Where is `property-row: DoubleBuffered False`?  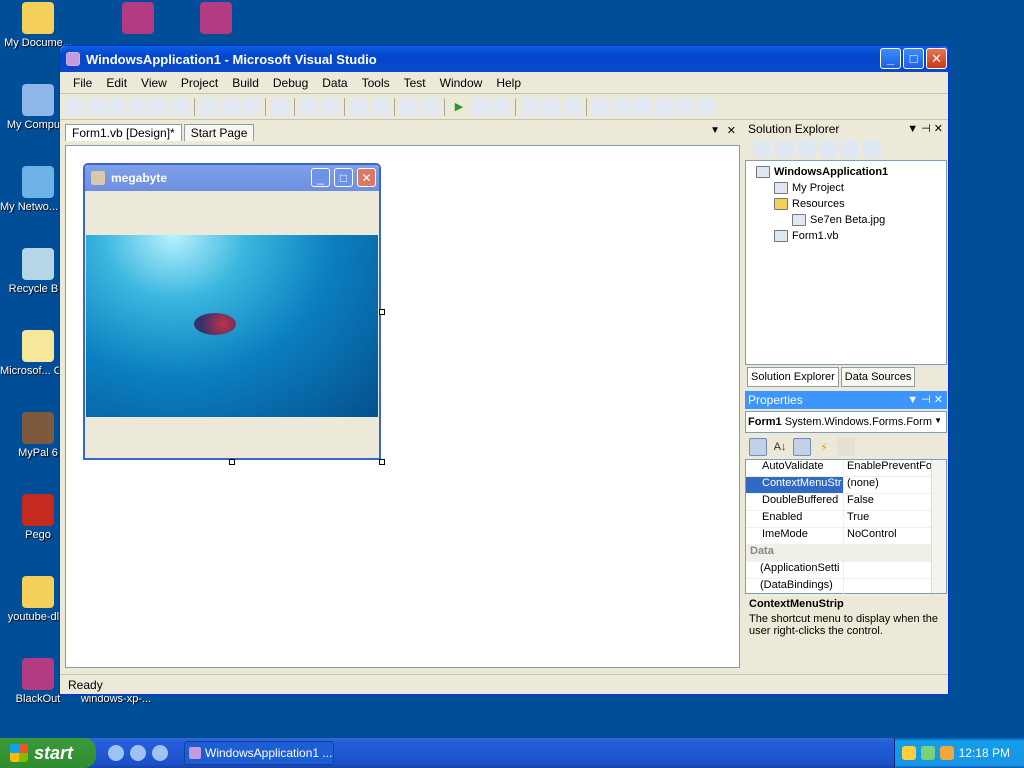
property-row: DoubleBuffered False is located at coordinates (846, 502).